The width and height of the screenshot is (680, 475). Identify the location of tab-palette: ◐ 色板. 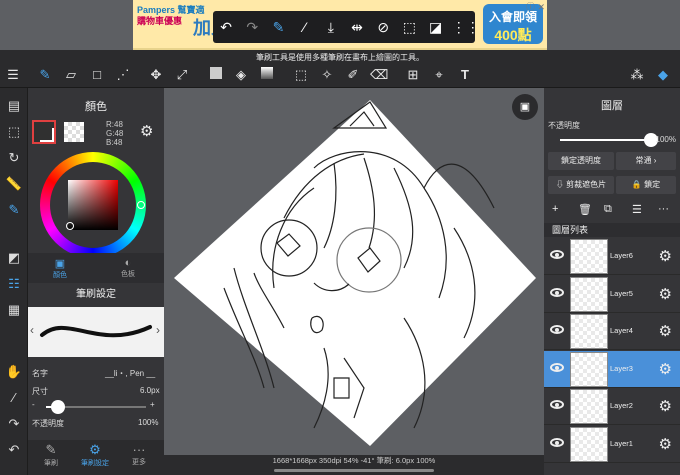
(128, 268).